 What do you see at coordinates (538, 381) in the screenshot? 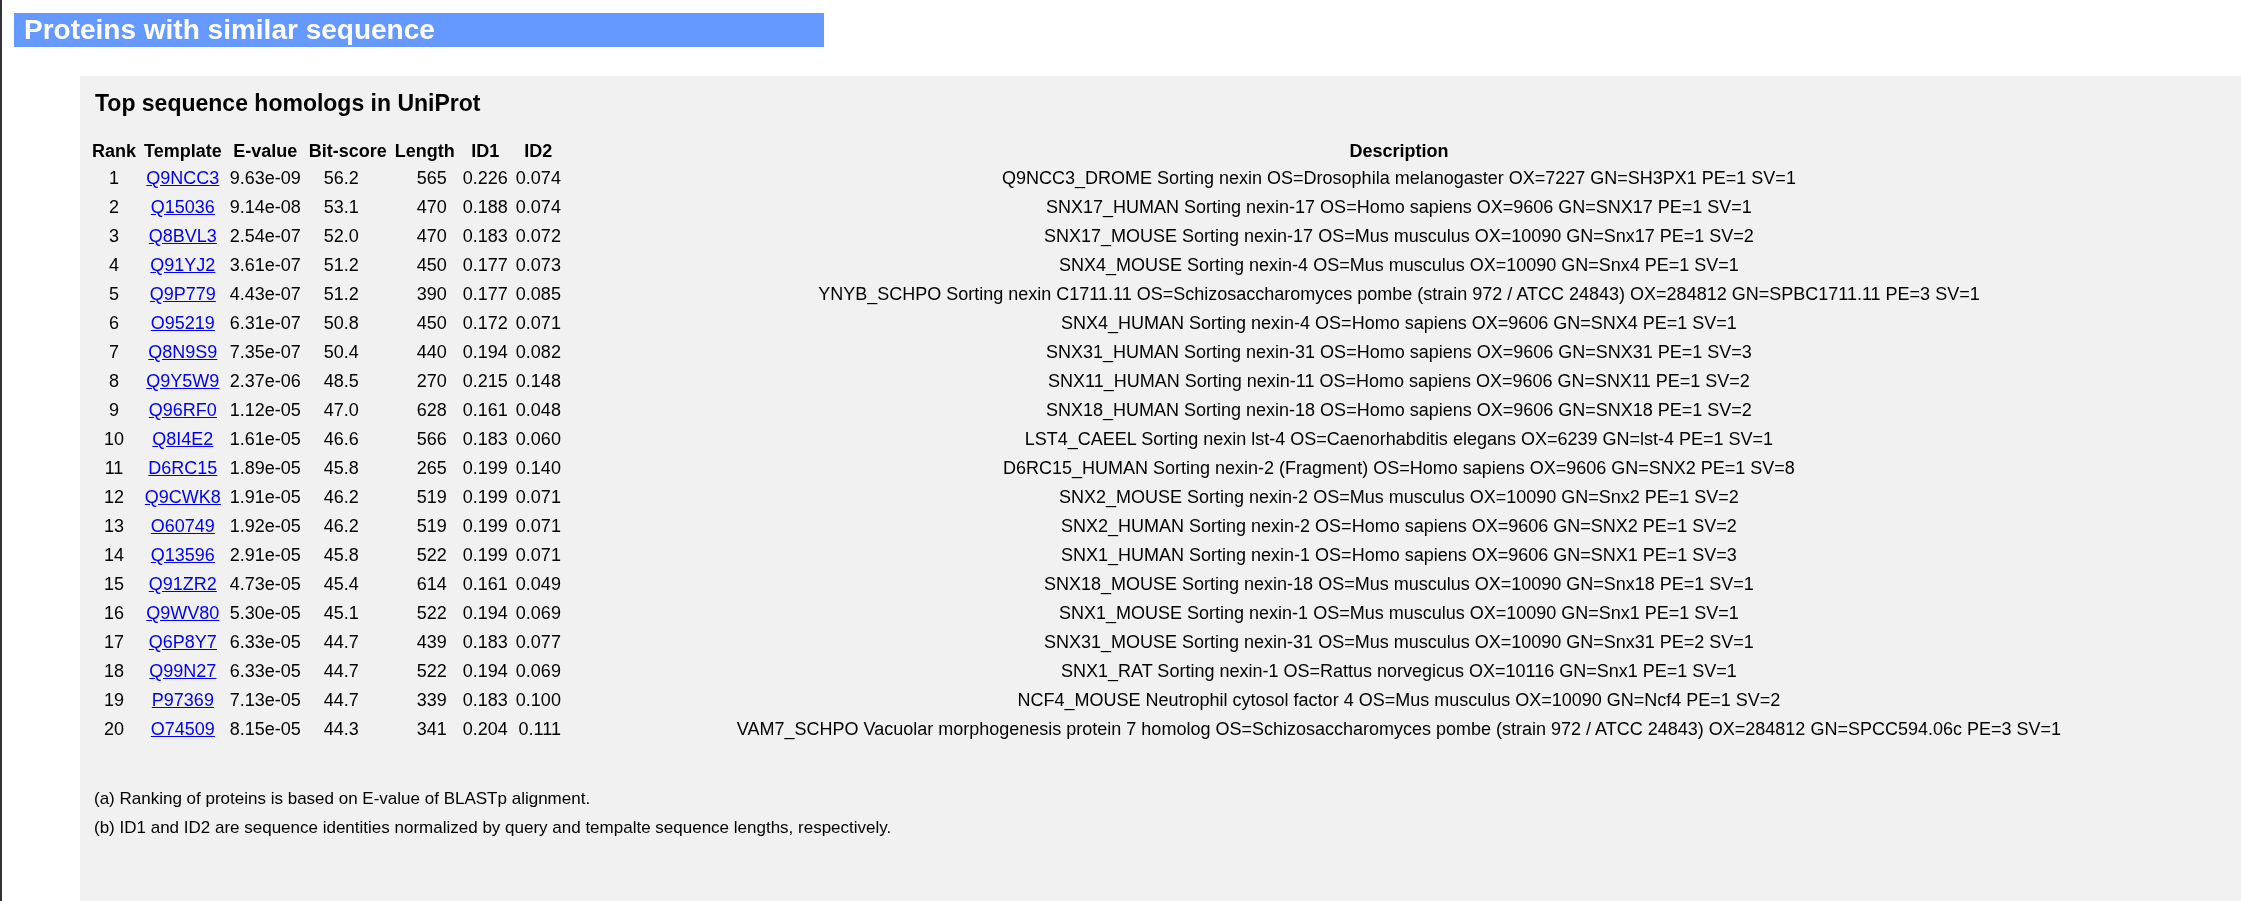
I see `id2-cell: 0.148` at bounding box center [538, 381].